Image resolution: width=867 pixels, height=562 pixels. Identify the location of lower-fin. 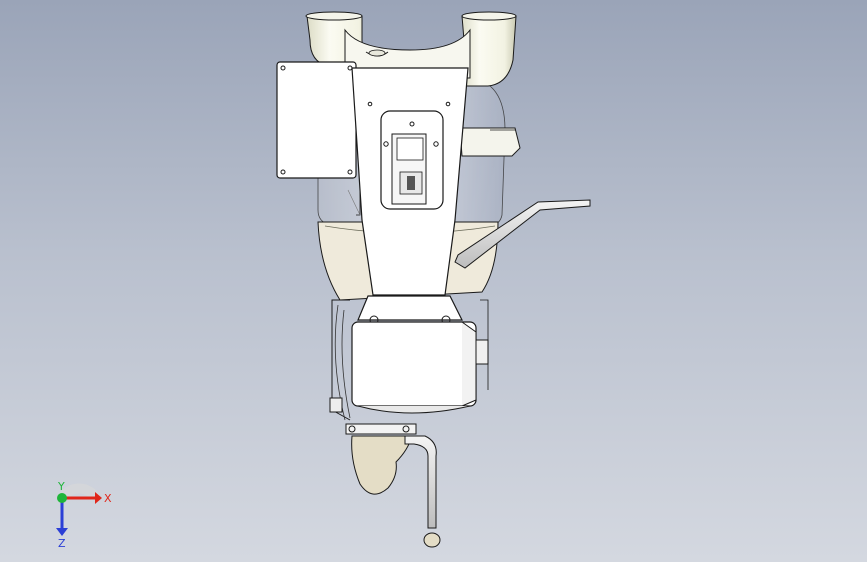
(382, 465).